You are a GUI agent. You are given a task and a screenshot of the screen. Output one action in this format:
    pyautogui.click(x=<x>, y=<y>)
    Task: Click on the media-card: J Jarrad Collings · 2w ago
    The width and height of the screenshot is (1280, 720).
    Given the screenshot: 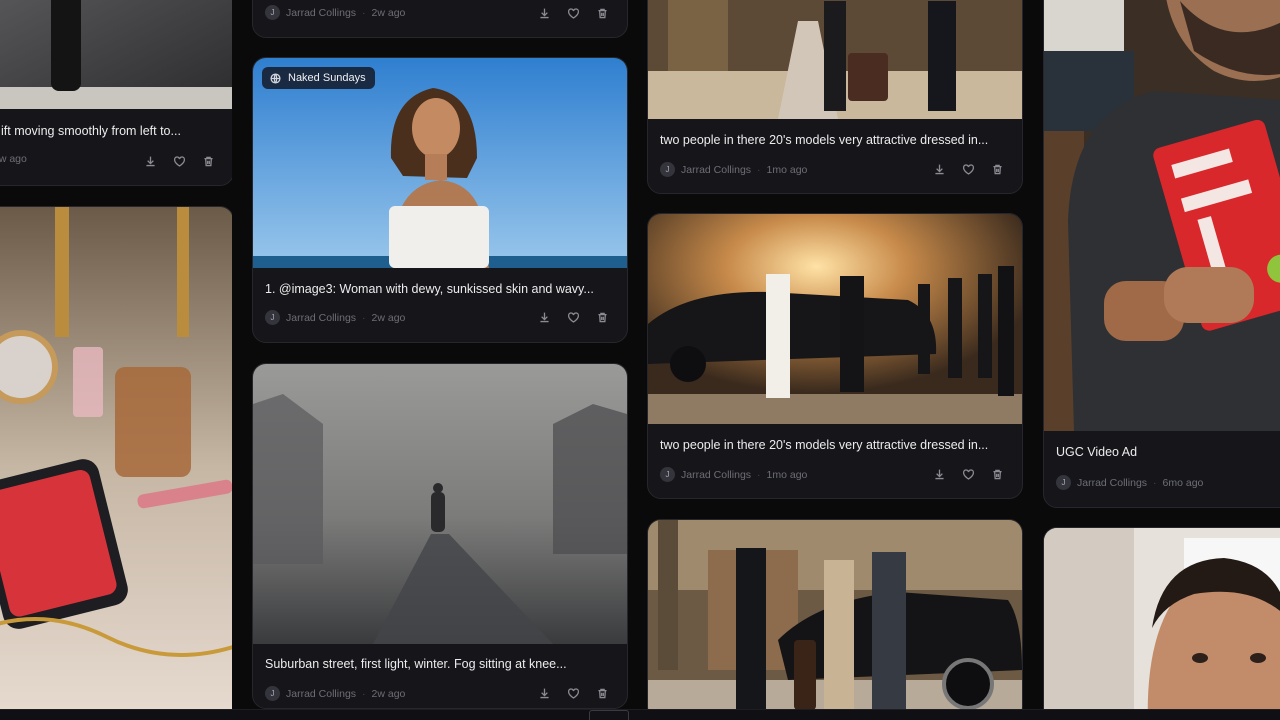 What is the action you would take?
    pyautogui.click(x=440, y=19)
    